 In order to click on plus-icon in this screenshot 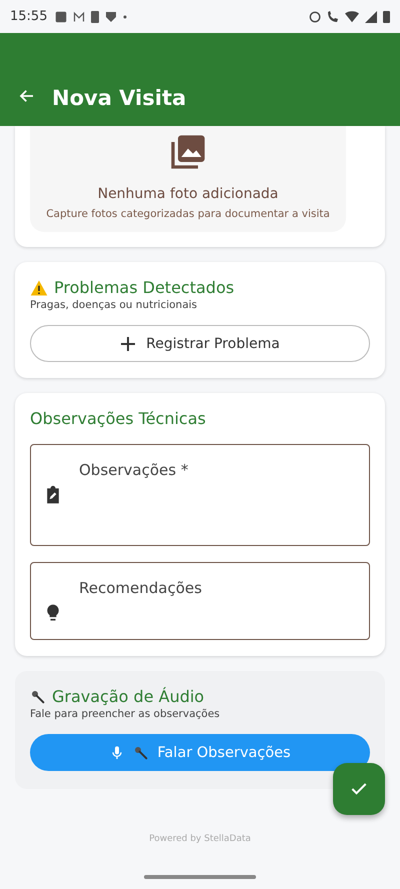, I will do `click(128, 344)`.